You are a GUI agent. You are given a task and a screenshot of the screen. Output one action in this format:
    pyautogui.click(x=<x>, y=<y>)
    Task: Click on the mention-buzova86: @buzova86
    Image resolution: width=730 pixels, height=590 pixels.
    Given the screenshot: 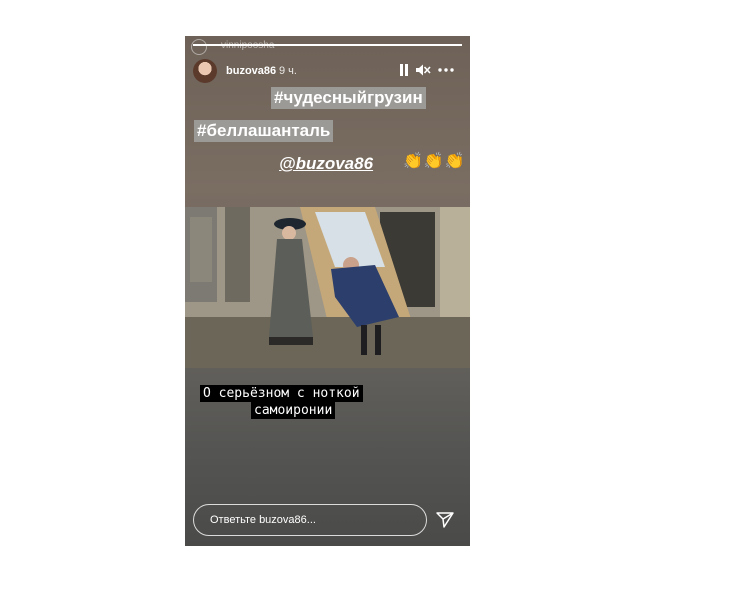 What is the action you would take?
    pyautogui.click(x=326, y=164)
    